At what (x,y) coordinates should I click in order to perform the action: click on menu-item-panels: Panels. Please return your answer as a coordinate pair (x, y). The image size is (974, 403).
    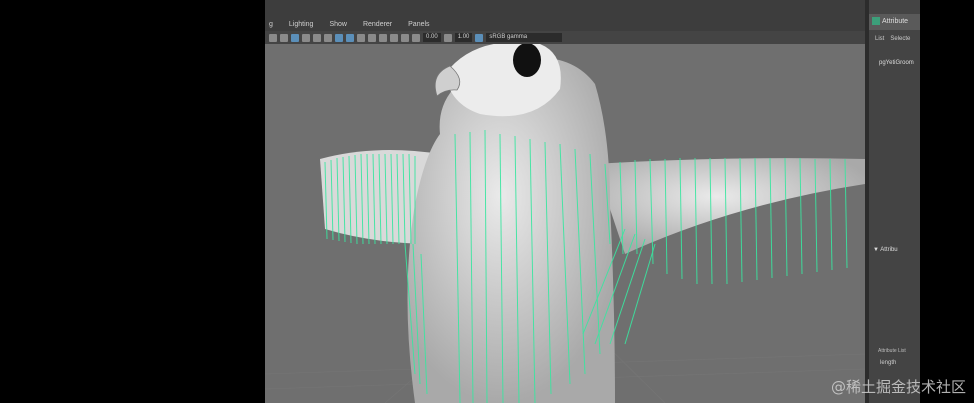
    Looking at the image, I should click on (418, 24).